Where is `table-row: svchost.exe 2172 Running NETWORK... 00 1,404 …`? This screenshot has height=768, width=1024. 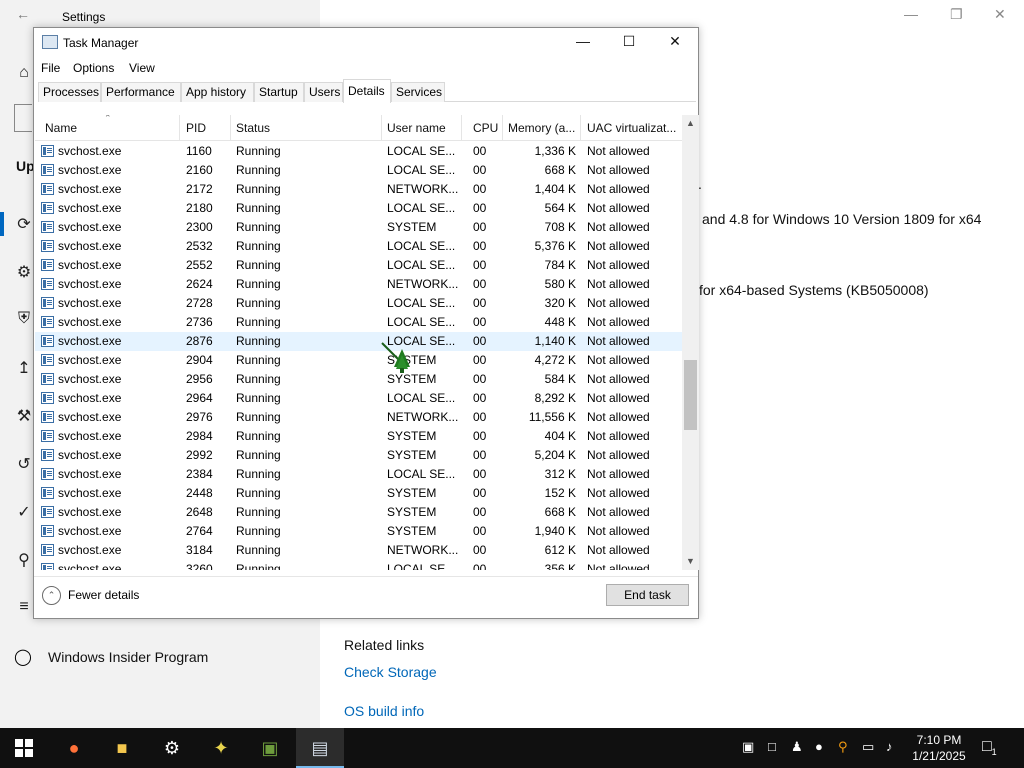
table-row: svchost.exe 2172 Running NETWORK... 00 1,404 … is located at coordinates (358, 189).